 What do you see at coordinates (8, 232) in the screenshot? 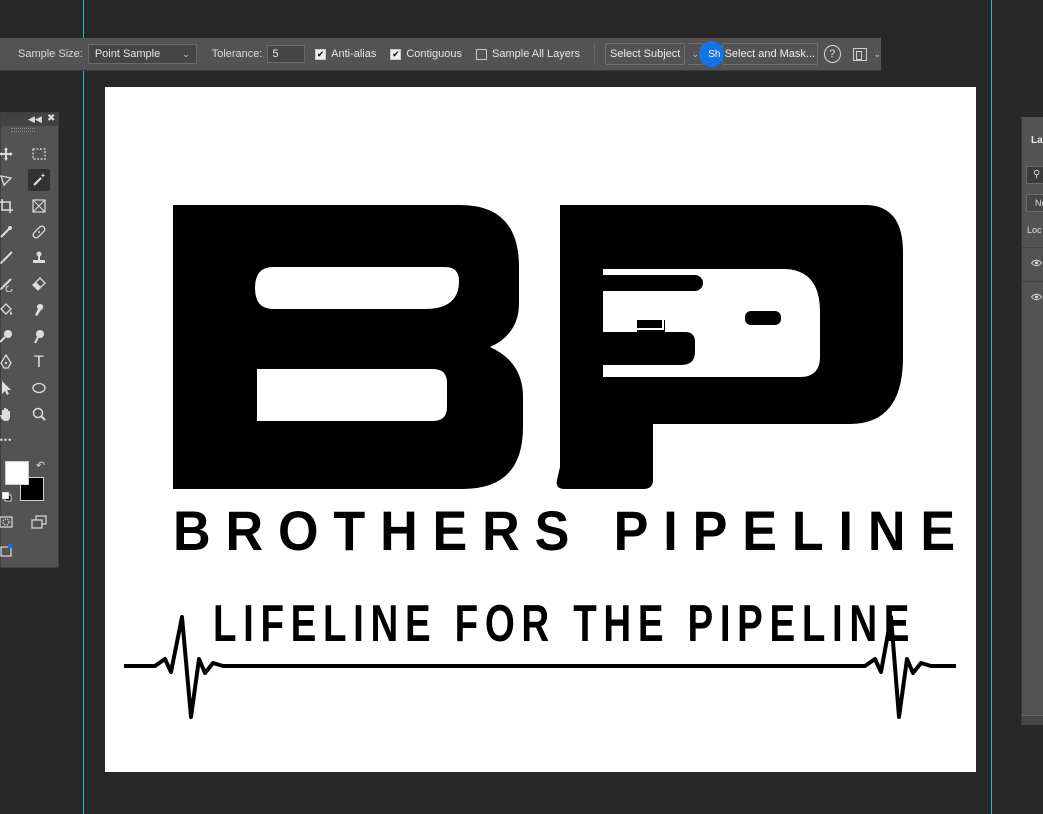
I see `eyedropper-tool-icon` at bounding box center [8, 232].